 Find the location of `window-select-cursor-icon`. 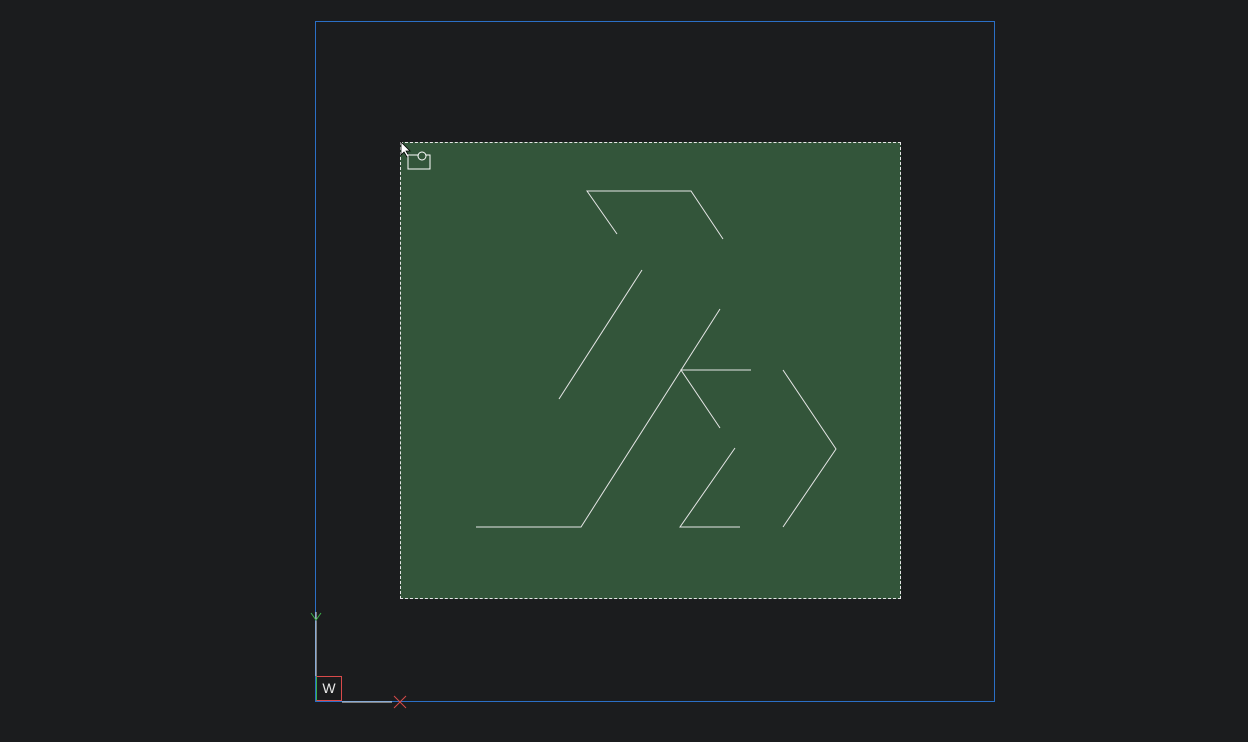

window-select-cursor-icon is located at coordinates (415, 155).